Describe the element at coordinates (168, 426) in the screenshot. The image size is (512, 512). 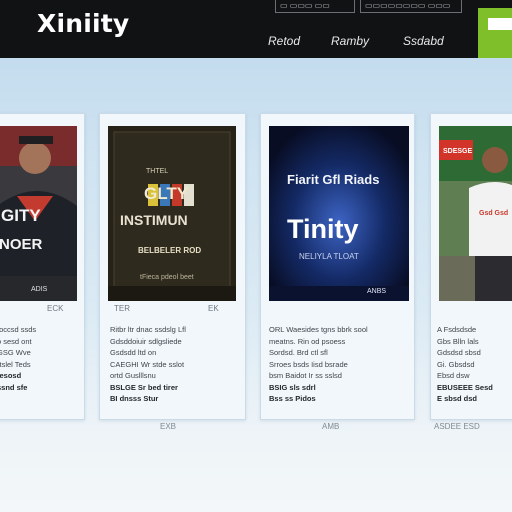
I see `card-footer-2: EXB` at that location.